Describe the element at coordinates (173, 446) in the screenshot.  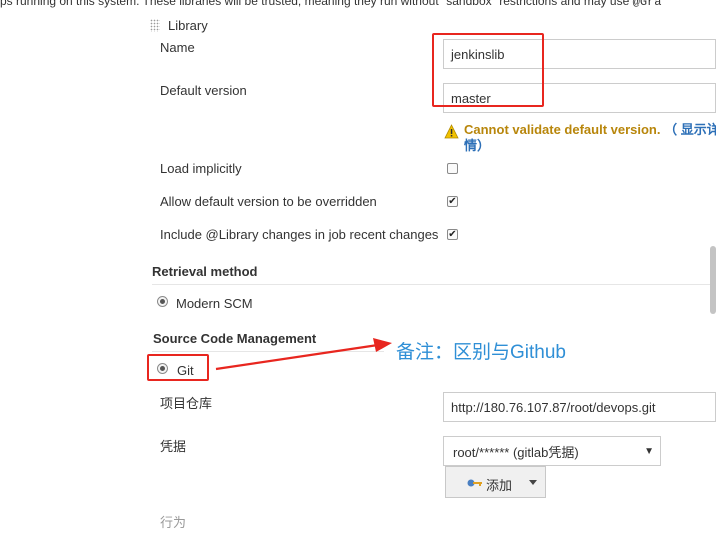
I see `credentials-label: 凭据` at that location.